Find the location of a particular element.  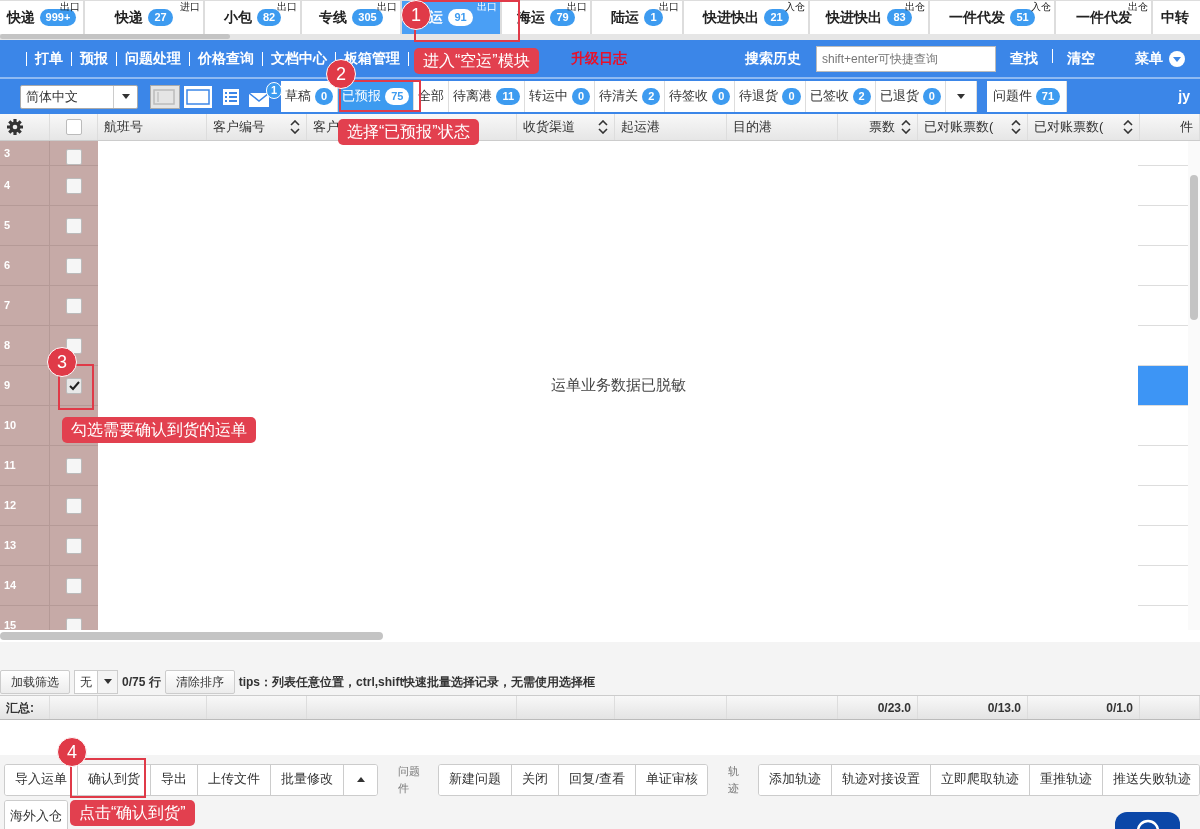

row-count: 0/75 行 is located at coordinates (141, 682).